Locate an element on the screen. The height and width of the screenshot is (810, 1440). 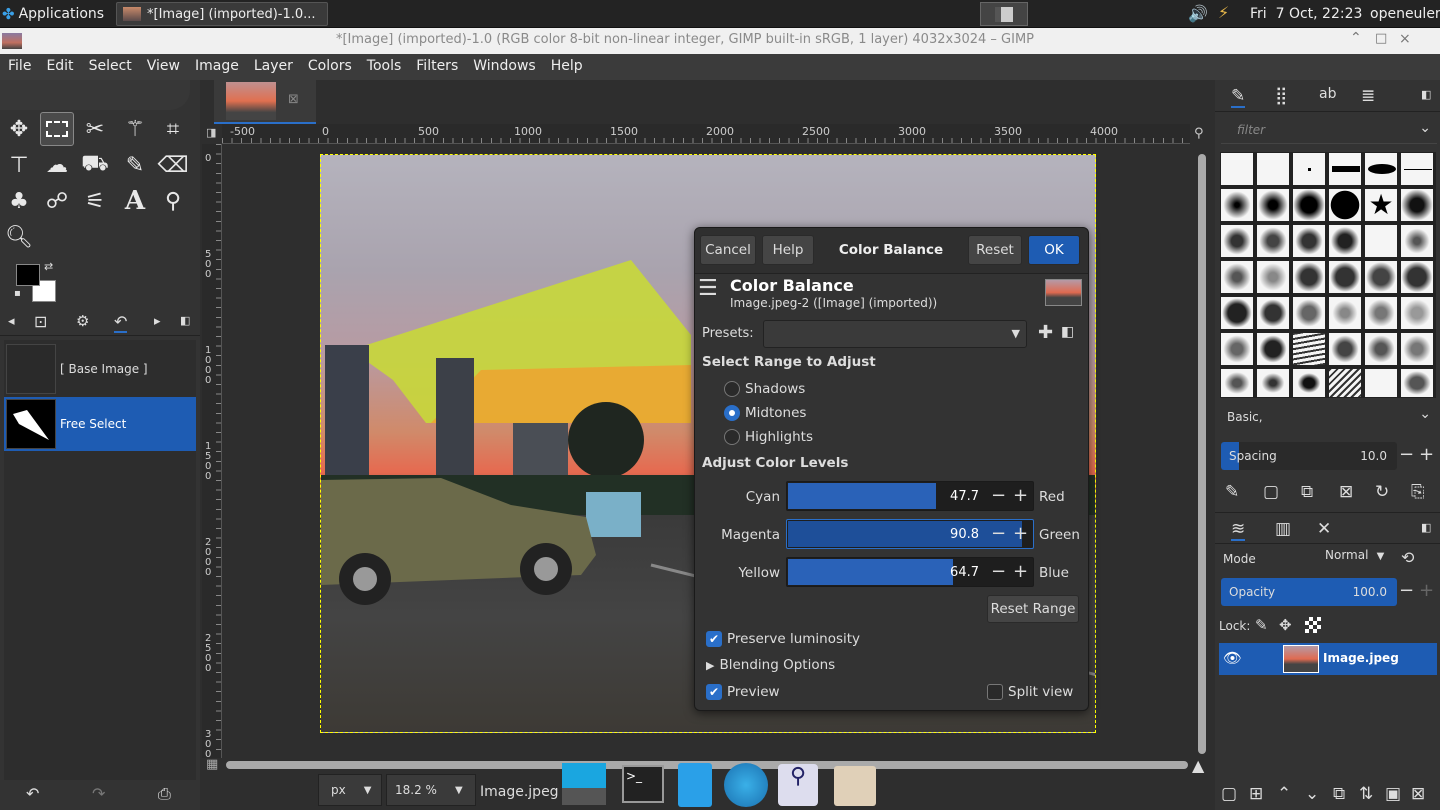
raise-layer-icon: ⌃ is located at coordinates (1284, 794).